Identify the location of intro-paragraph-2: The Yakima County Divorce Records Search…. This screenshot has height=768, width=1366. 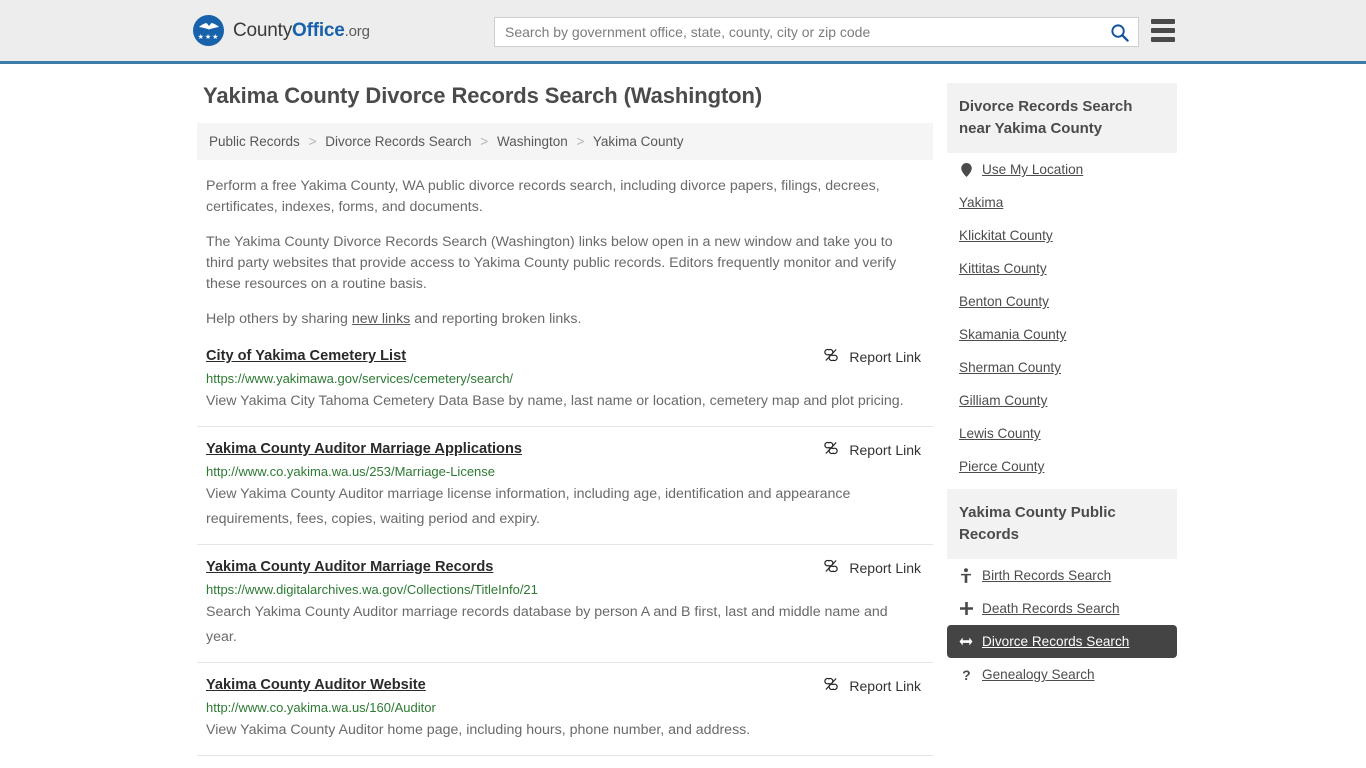
(551, 263).